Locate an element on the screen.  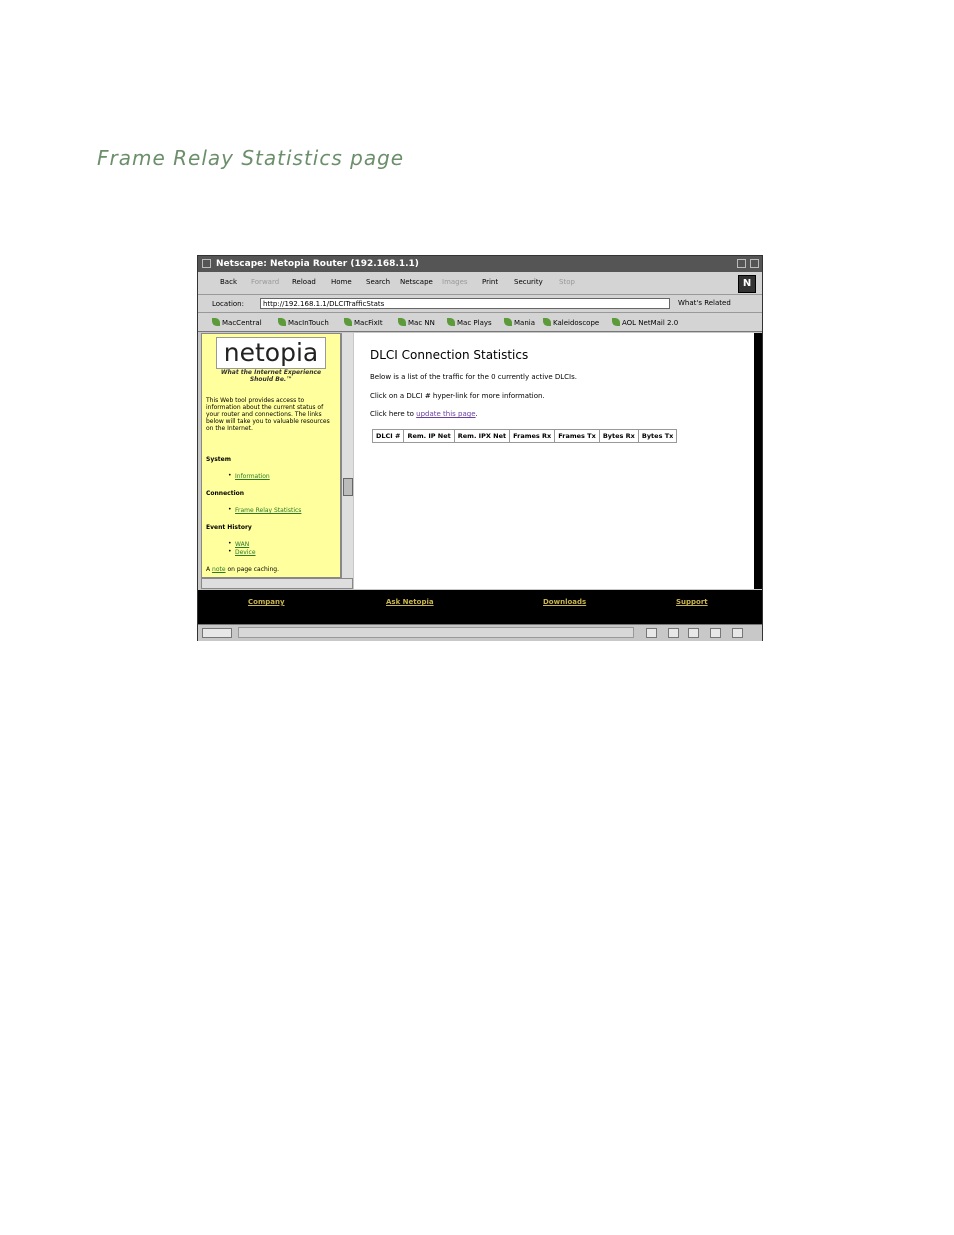
bookmark-item: MacInTouch is located at coordinates (303, 322).